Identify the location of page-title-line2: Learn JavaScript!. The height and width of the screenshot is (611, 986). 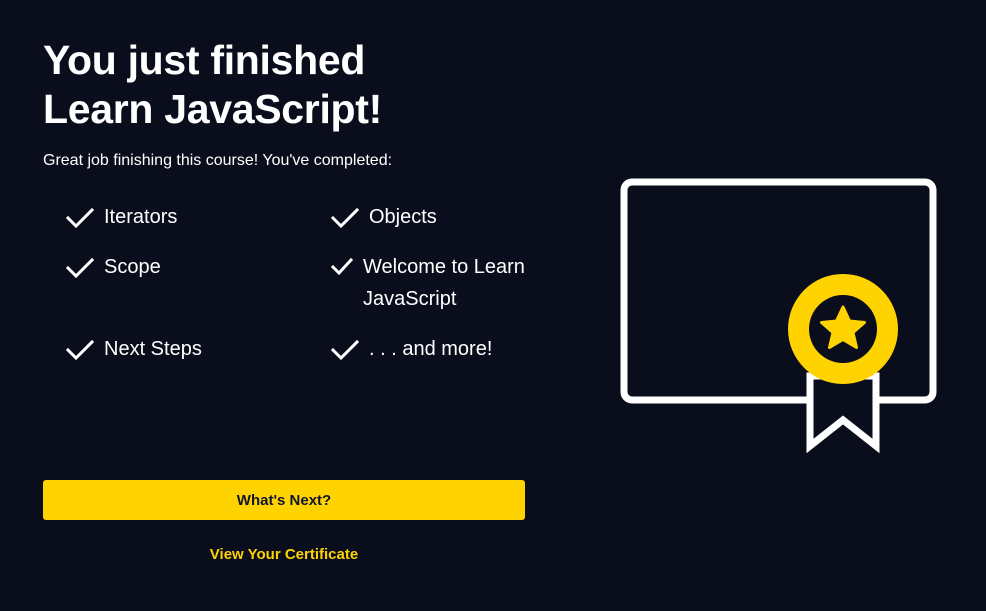
(212, 109).